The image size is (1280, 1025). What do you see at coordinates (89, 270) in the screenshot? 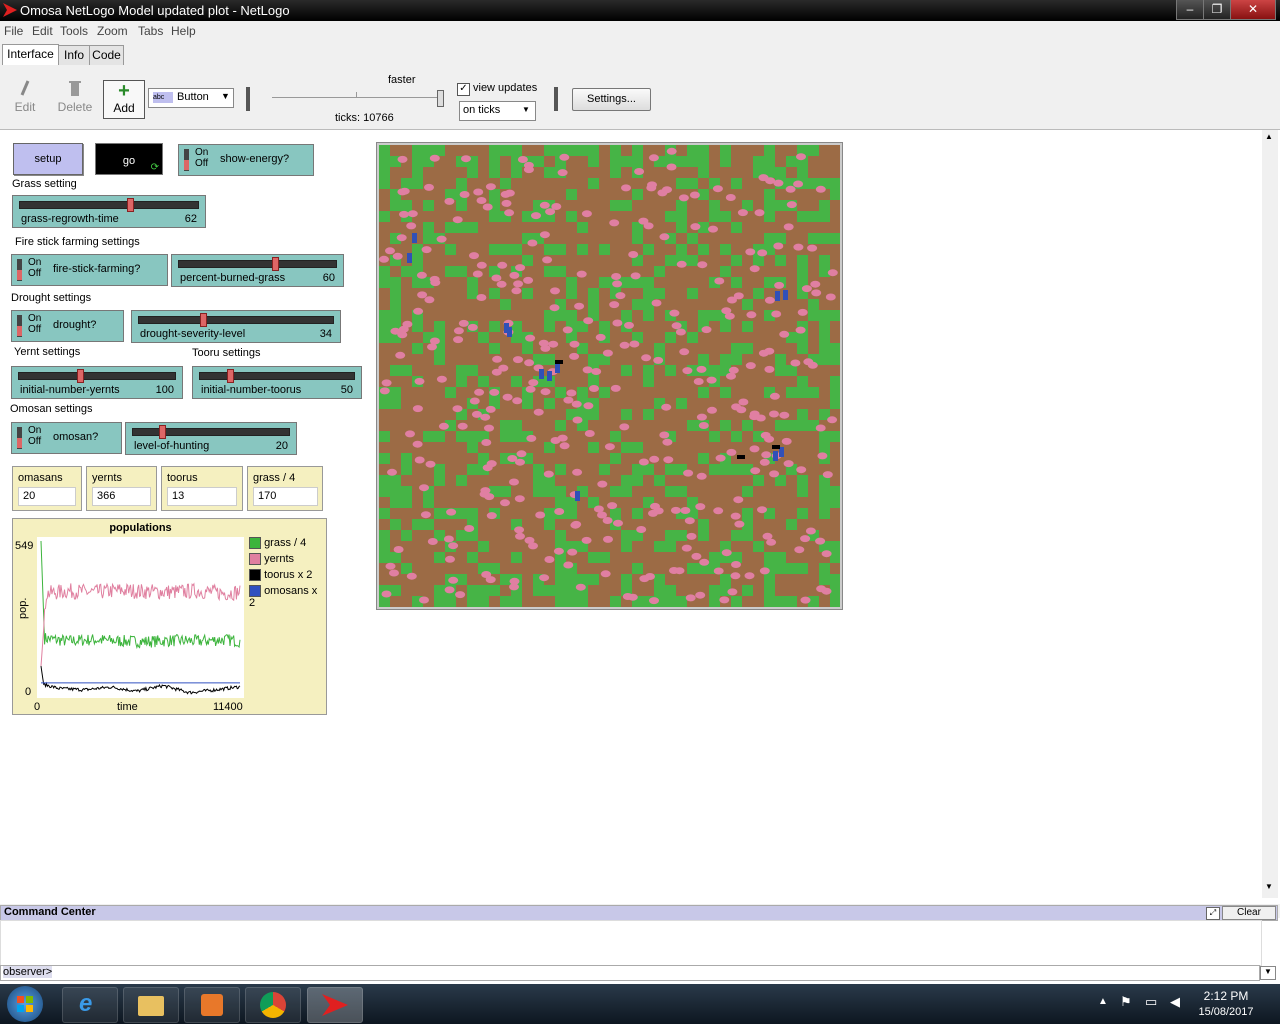
I see `fire-stick-switch: On Off fire-stick-farming?` at bounding box center [89, 270].